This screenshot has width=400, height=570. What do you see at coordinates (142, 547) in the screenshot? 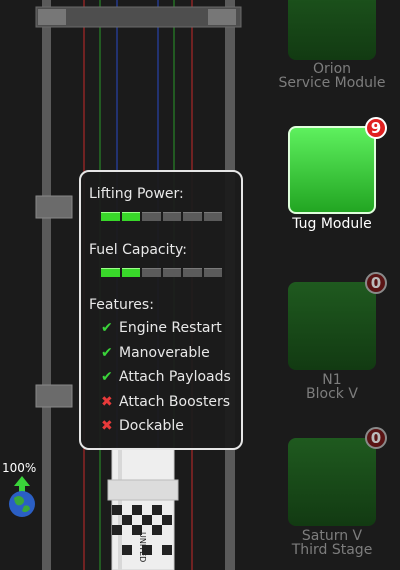
I see `rocket-label: UNITED` at bounding box center [142, 547].